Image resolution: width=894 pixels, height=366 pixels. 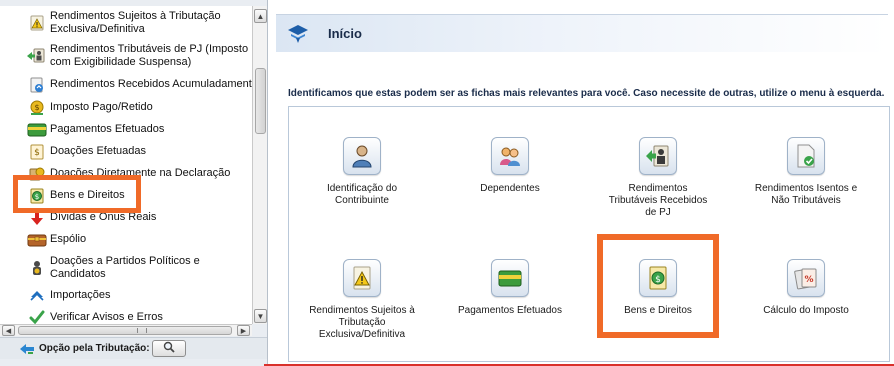 What do you see at coordinates (36, 56) in the screenshot?
I see `suspended-income-icon` at bounding box center [36, 56].